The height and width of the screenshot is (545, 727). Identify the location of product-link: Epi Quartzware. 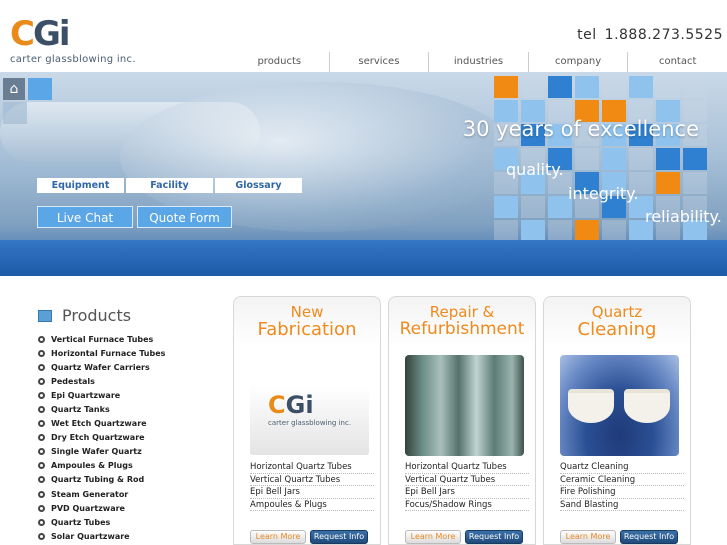
(101, 395).